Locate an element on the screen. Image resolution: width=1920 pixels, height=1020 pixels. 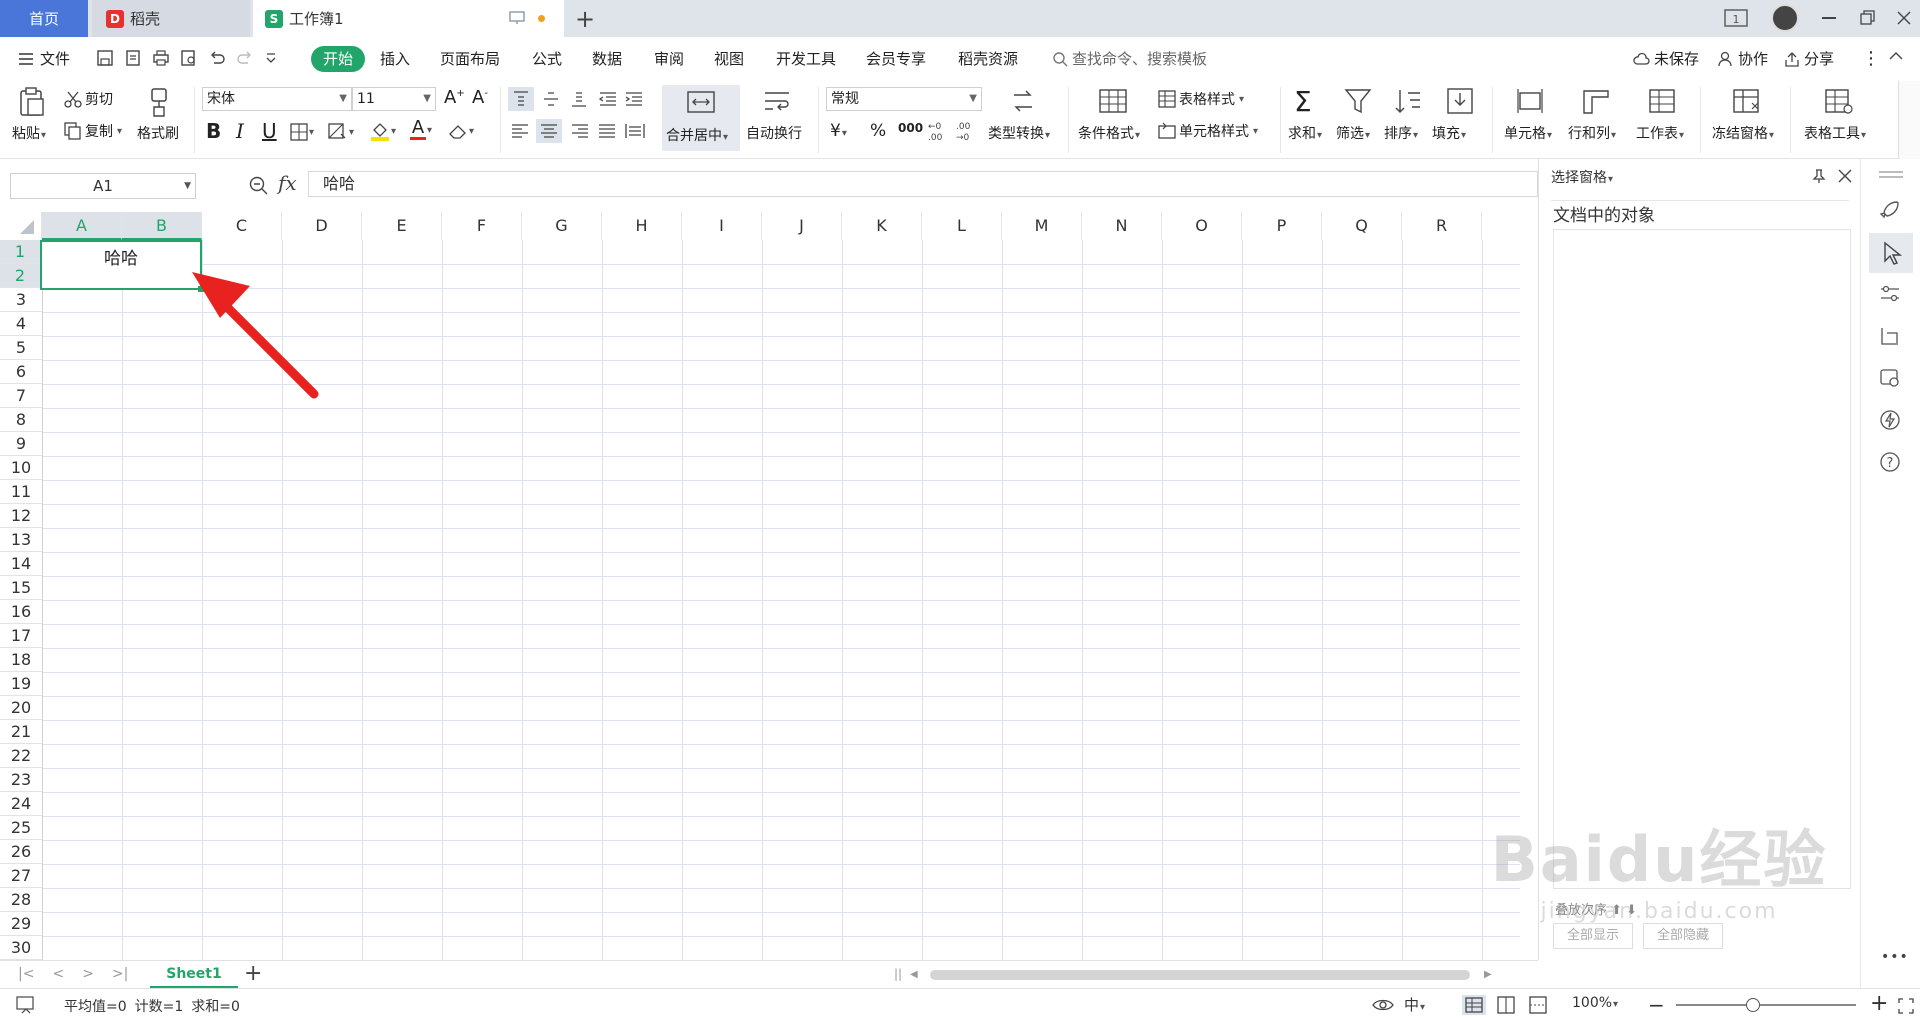
format-painter-button: 格式刷 is located at coordinates (158, 133).